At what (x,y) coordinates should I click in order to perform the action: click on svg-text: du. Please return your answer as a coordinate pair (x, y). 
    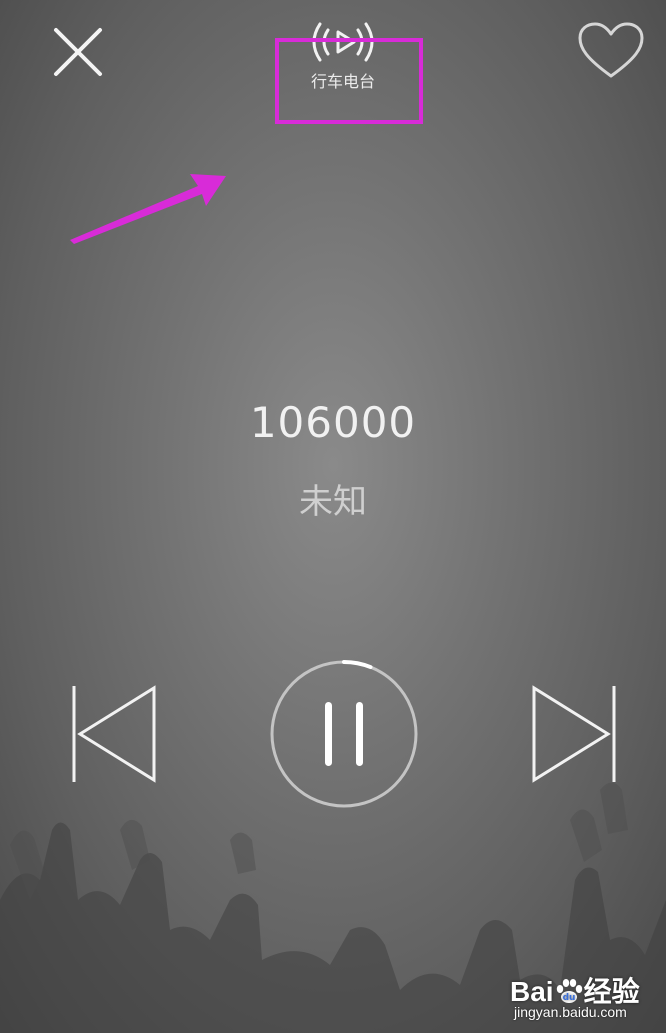
    Looking at the image, I should click on (568, 998).